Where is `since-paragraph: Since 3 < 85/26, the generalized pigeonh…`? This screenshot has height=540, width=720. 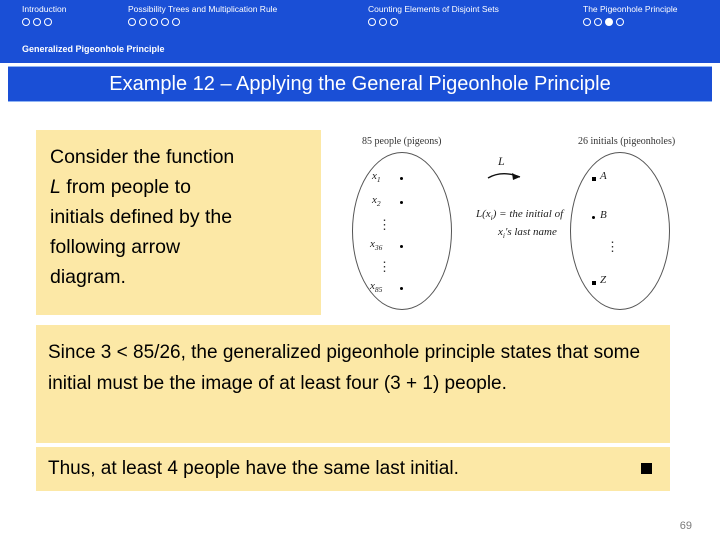
since-paragraph: Since 3 < 85/26, the generalized pigeonh… is located at coordinates (344, 368).